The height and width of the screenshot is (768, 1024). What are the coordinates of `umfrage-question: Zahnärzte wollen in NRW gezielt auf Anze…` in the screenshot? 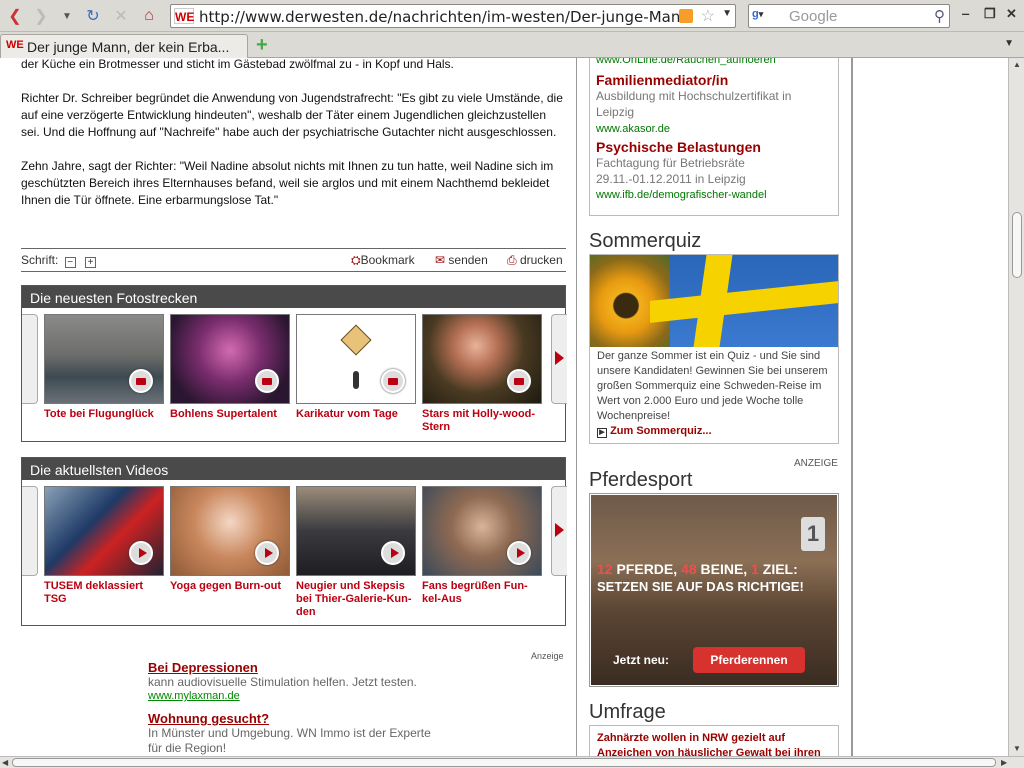 It's located at (714, 743).